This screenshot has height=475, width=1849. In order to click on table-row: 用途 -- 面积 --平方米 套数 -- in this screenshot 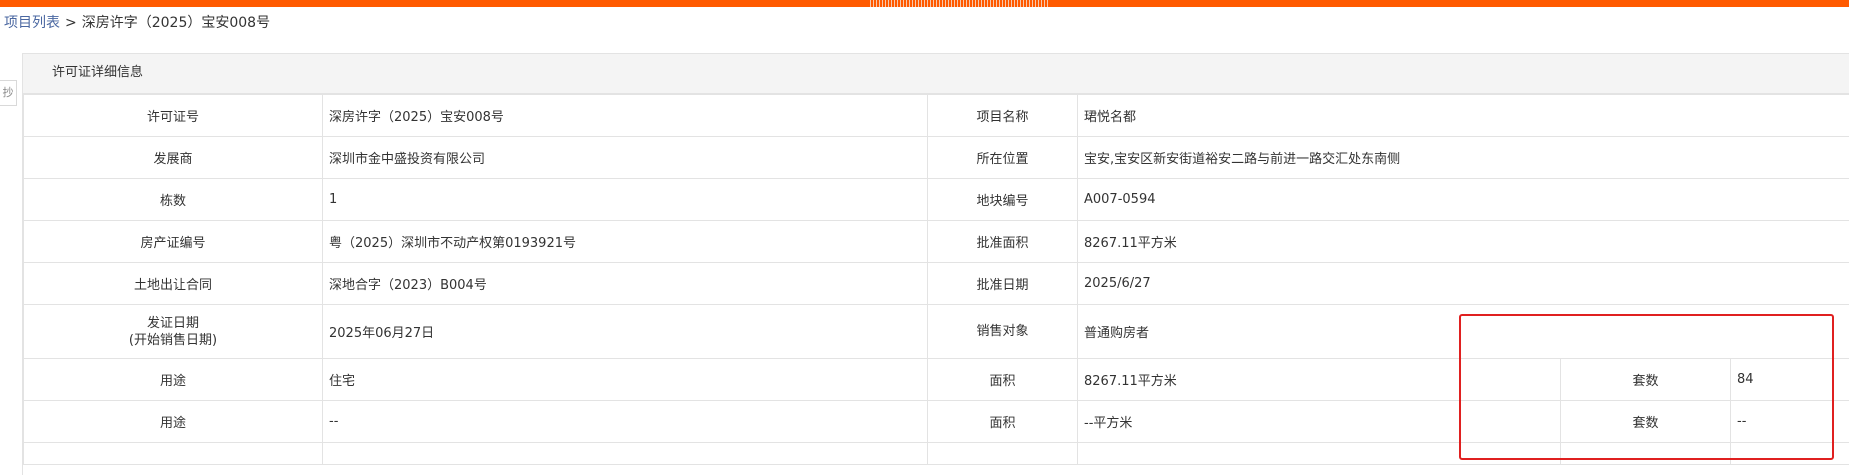, I will do `click(936, 421)`.